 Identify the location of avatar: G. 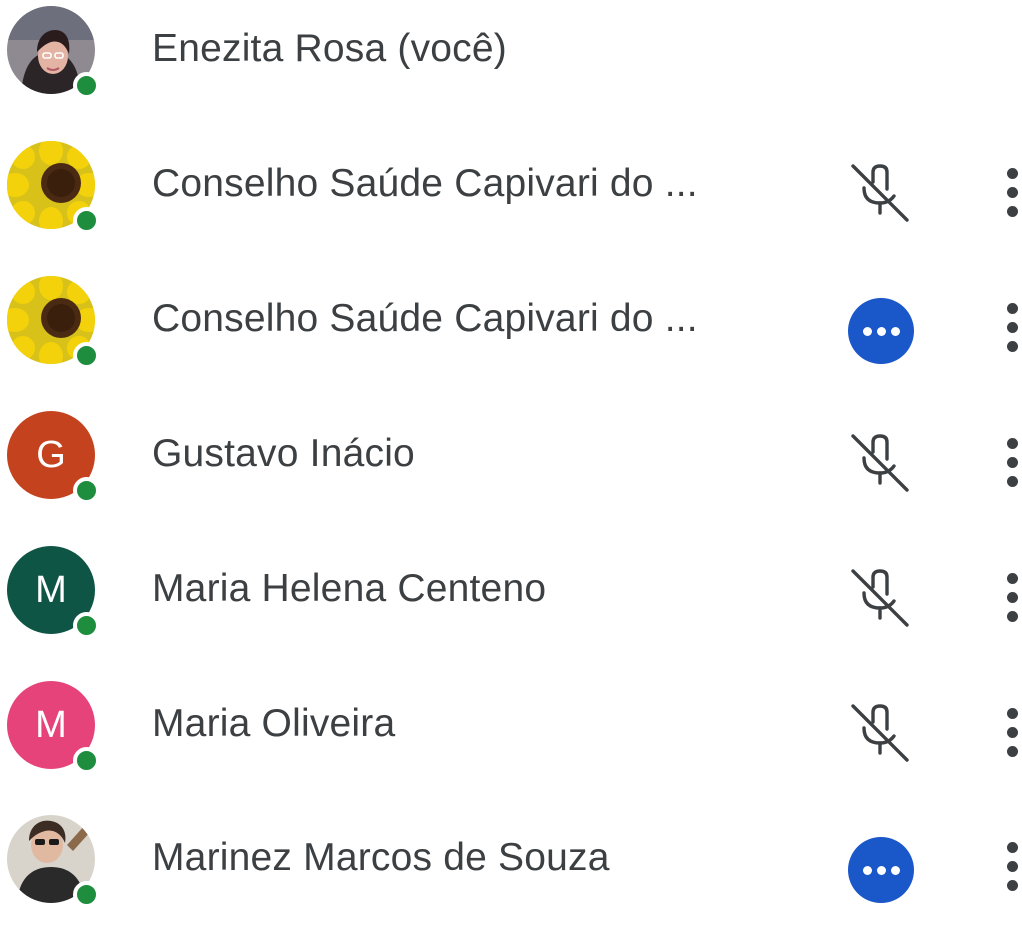
(53, 457).